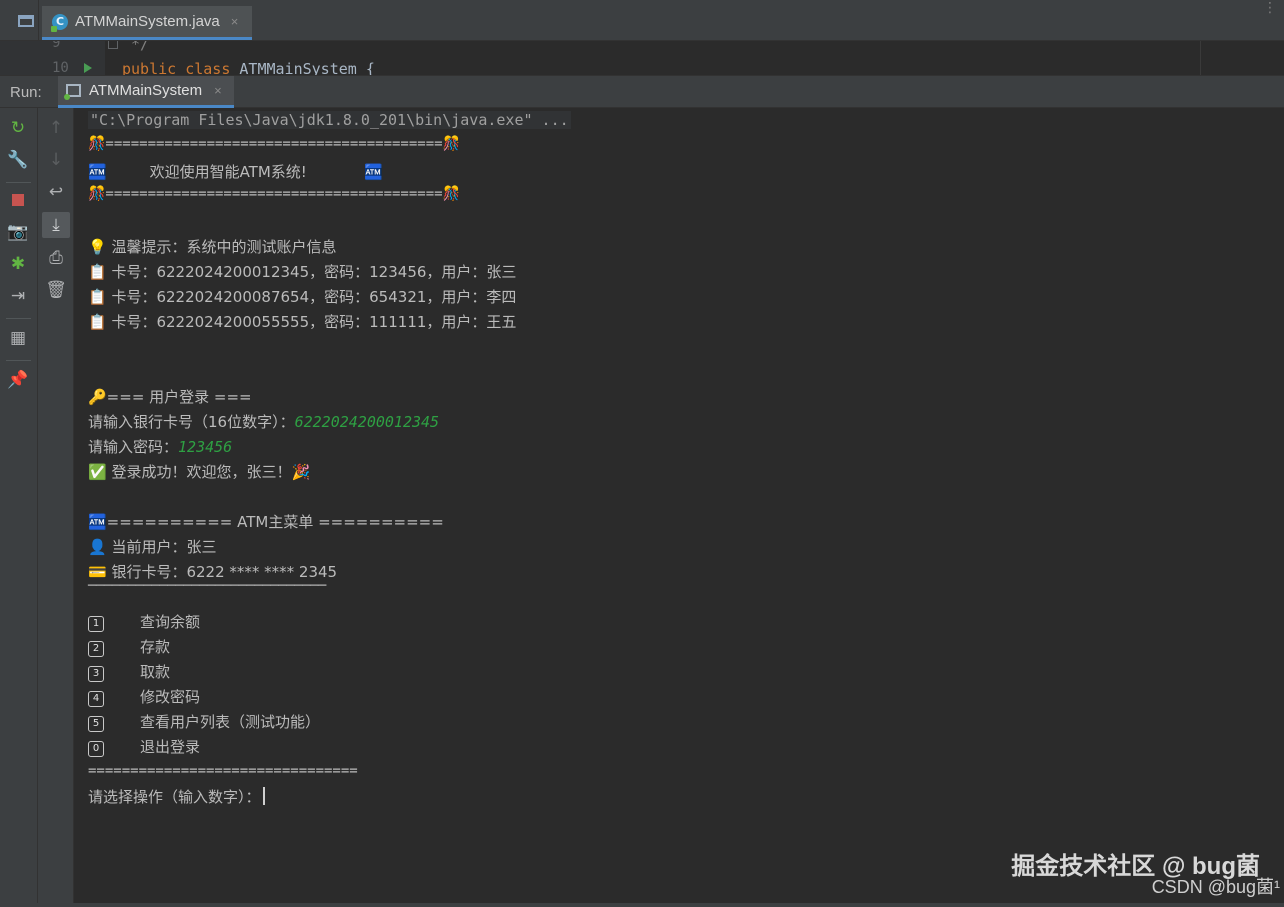 Image resolution: width=1284 pixels, height=907 pixels. I want to click on account-line: 📋 卡号：6222024200012345，密码：123456，用户：张三, so click(302, 272).